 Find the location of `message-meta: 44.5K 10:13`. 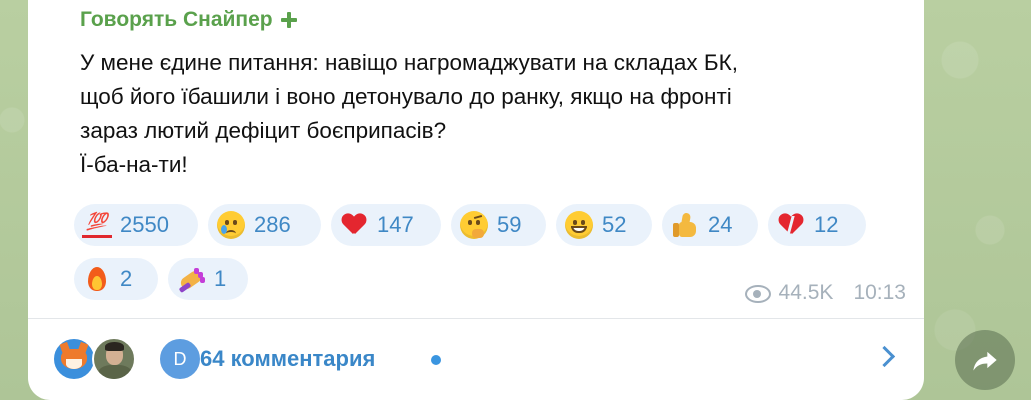

message-meta: 44.5K 10:13 is located at coordinates (825, 293).